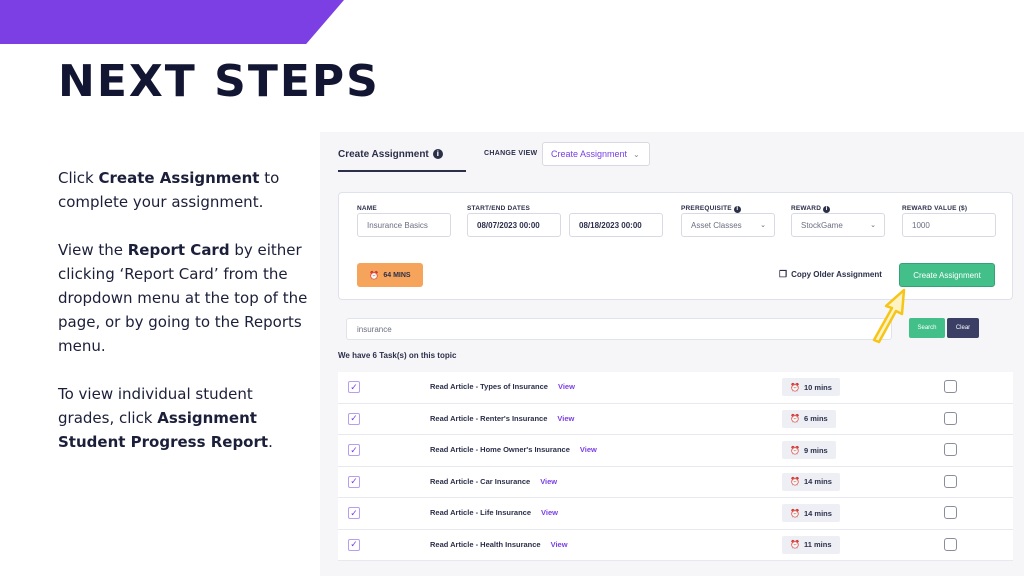 The image size is (1024, 576). I want to click on task-title: Read Article - Health Insurance View, so click(499, 544).